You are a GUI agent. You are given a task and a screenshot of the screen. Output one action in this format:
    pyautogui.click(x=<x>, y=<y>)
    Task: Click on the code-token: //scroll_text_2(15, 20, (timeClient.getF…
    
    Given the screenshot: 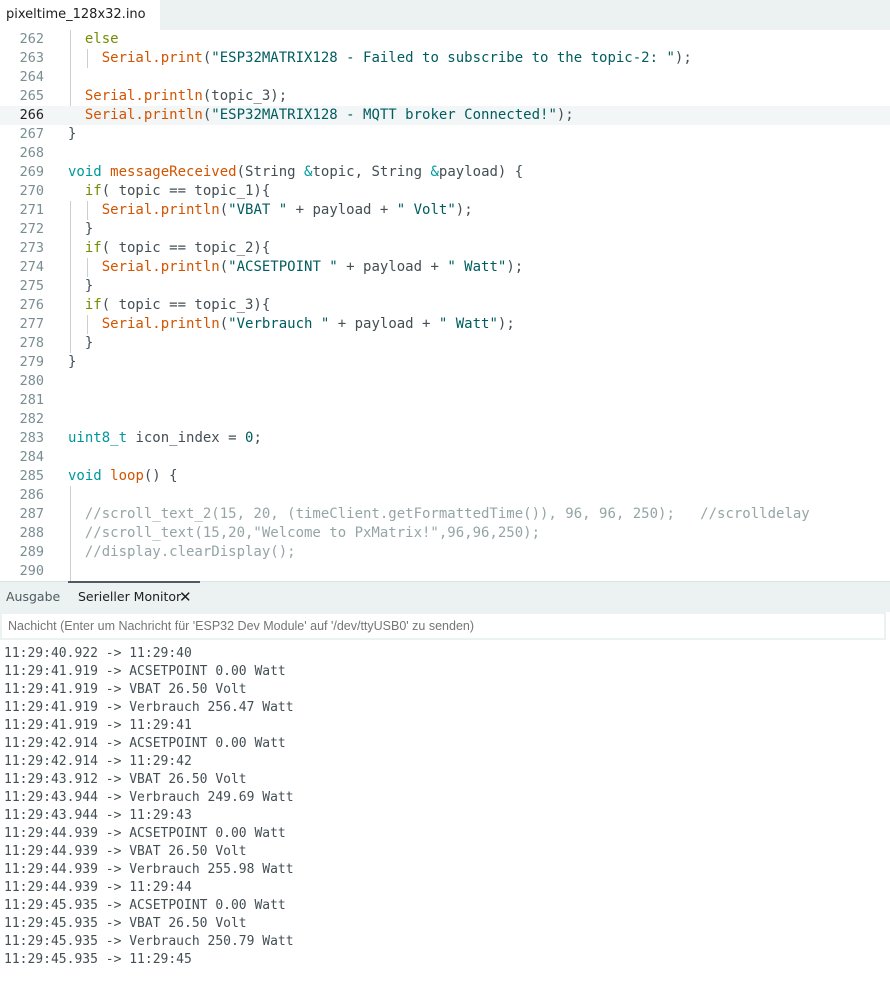 What is the action you would take?
    pyautogui.click(x=439, y=514)
    